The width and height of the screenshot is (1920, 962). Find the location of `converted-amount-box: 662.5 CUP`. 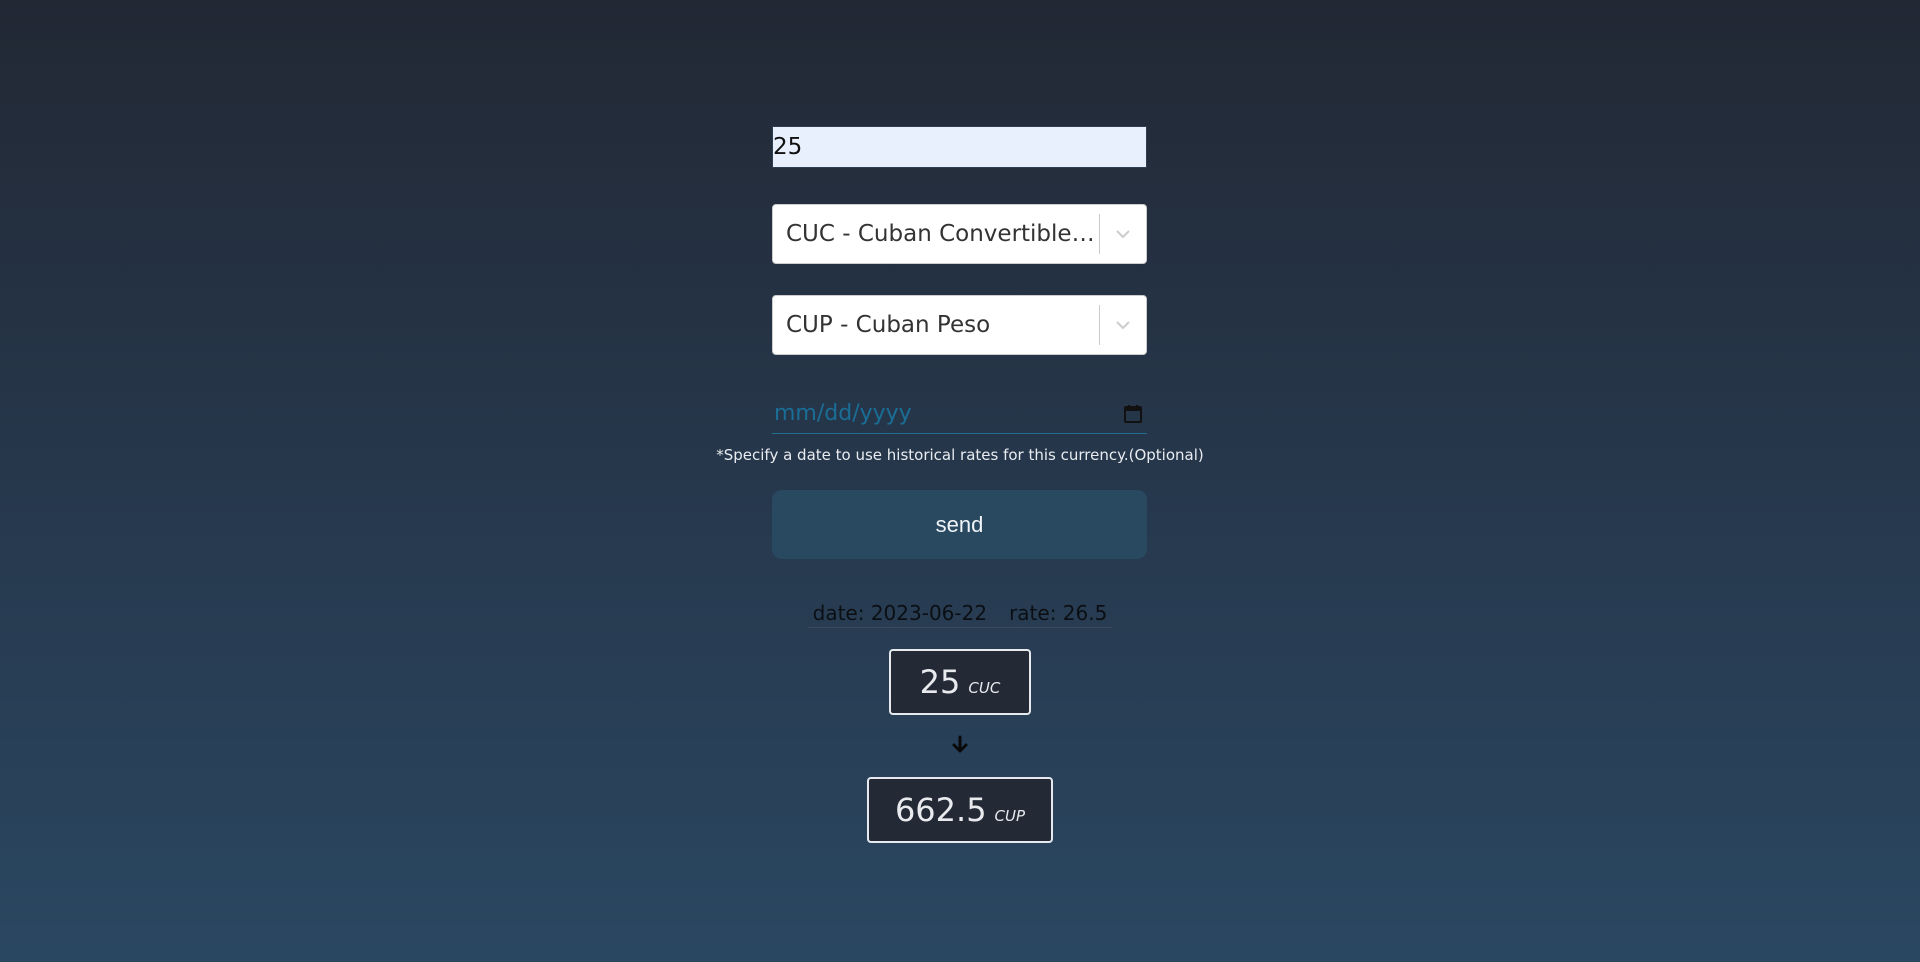

converted-amount-box: 662.5 CUP is located at coordinates (960, 810).